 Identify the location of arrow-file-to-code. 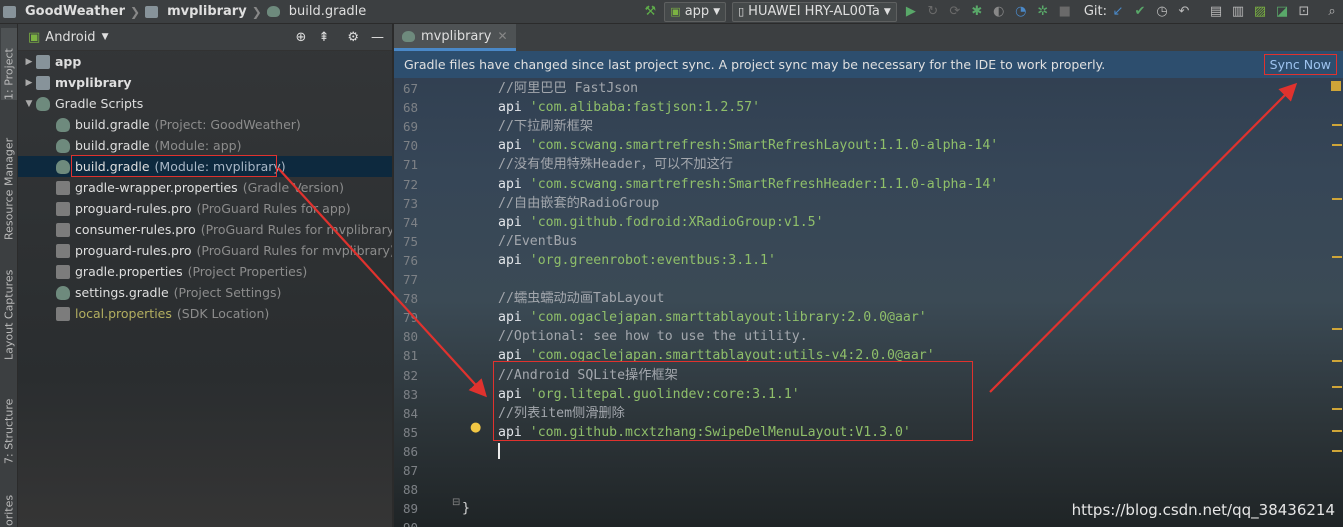
(382, 282).